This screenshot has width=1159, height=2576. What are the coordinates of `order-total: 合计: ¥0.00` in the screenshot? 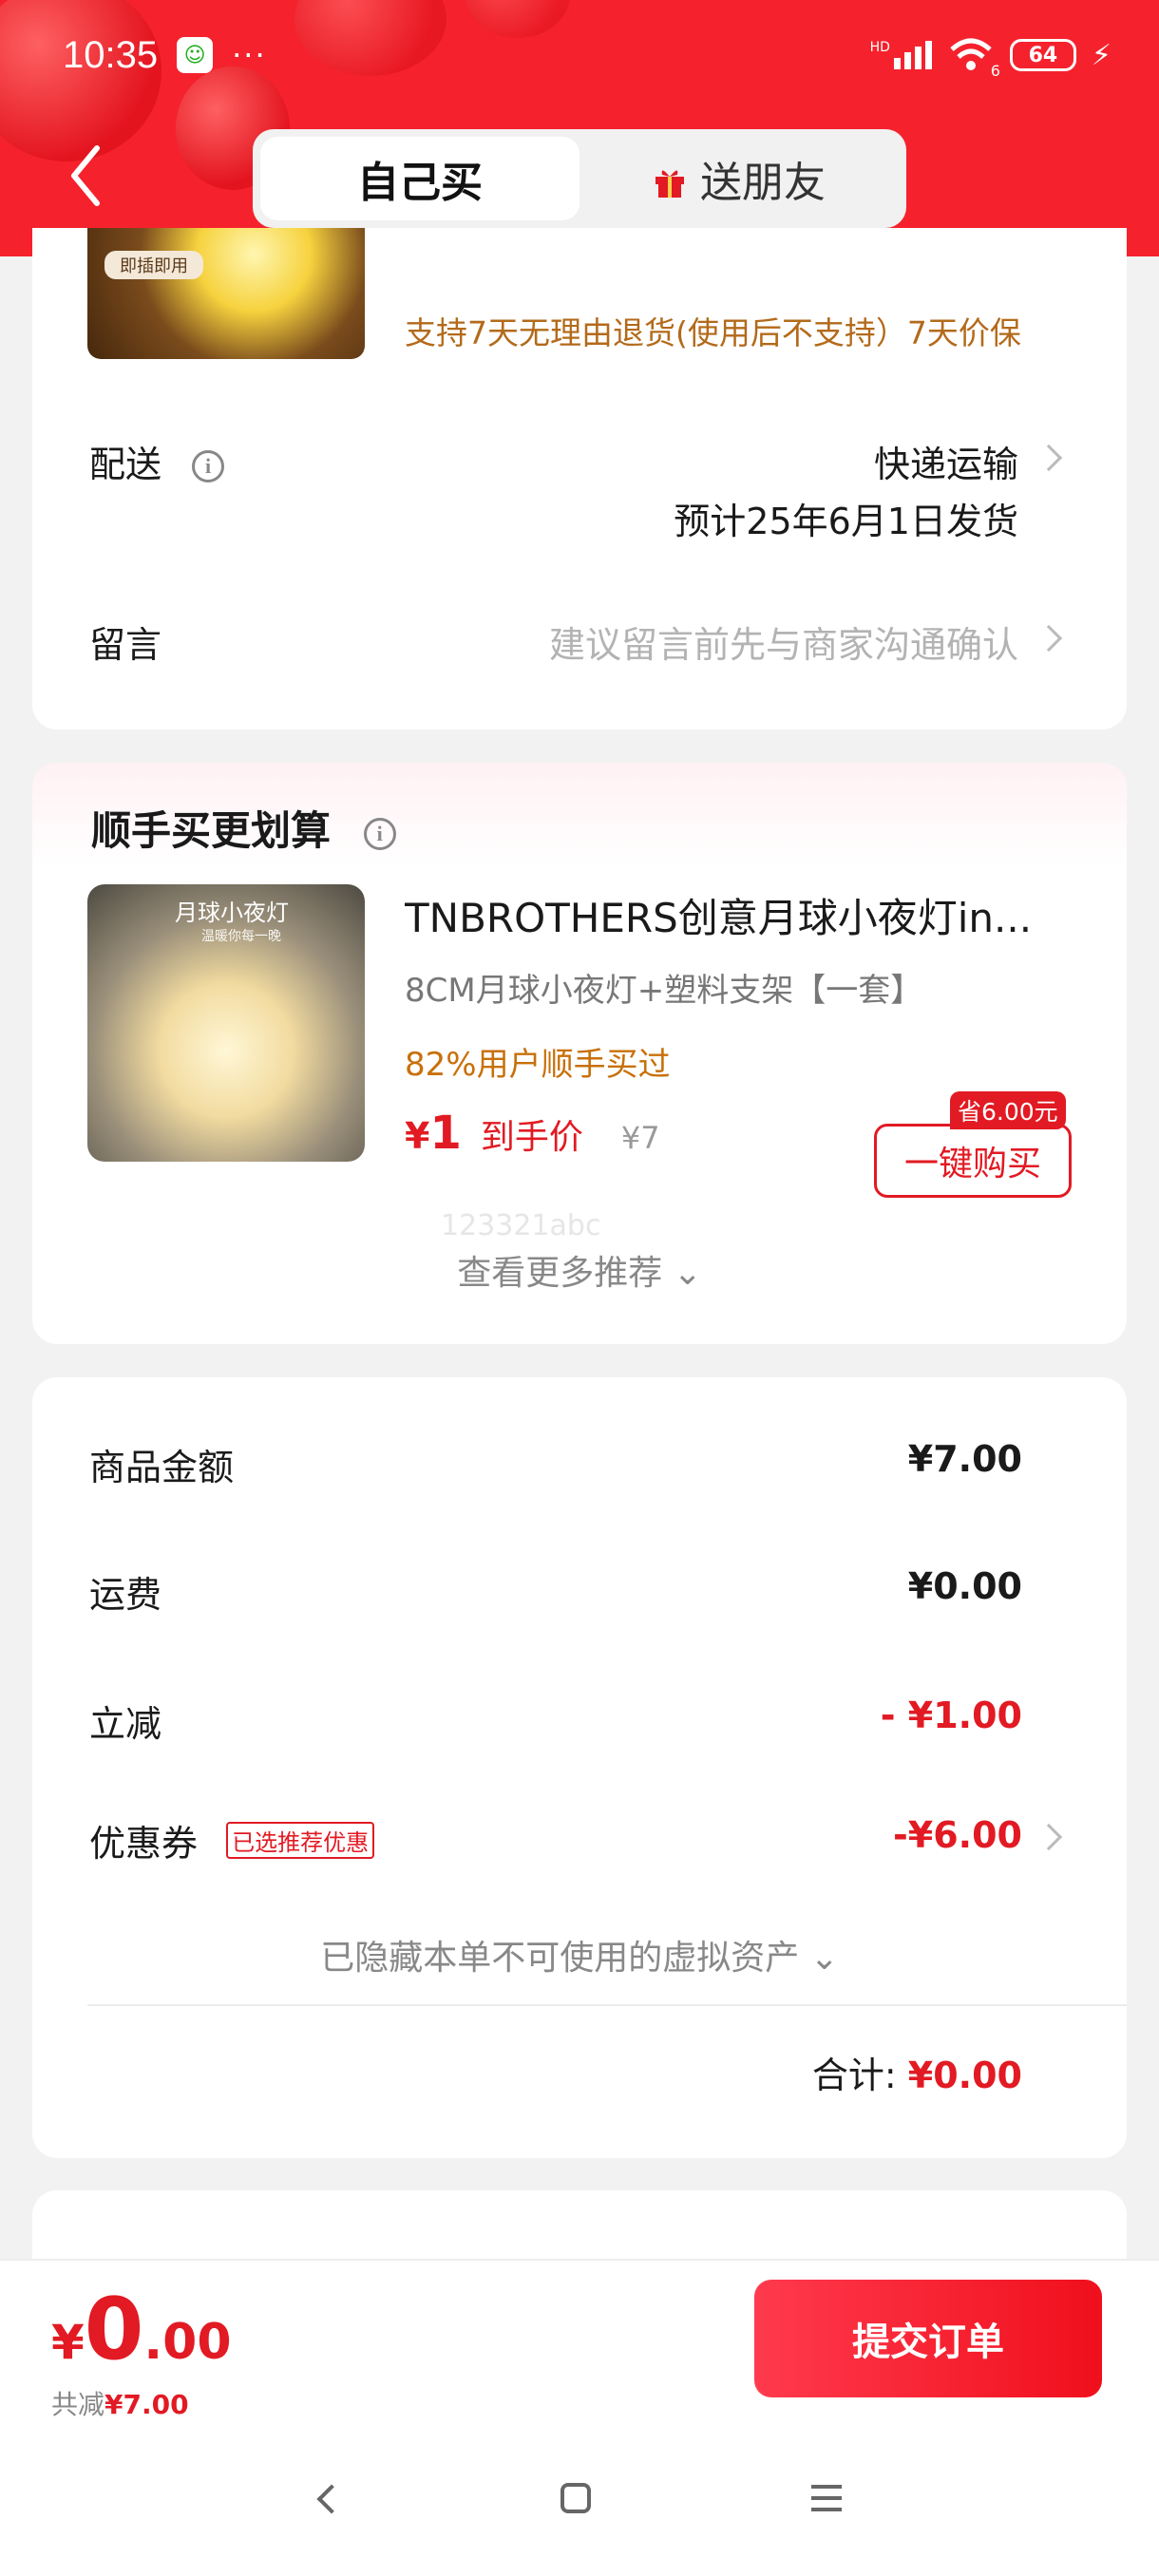 It's located at (917, 2072).